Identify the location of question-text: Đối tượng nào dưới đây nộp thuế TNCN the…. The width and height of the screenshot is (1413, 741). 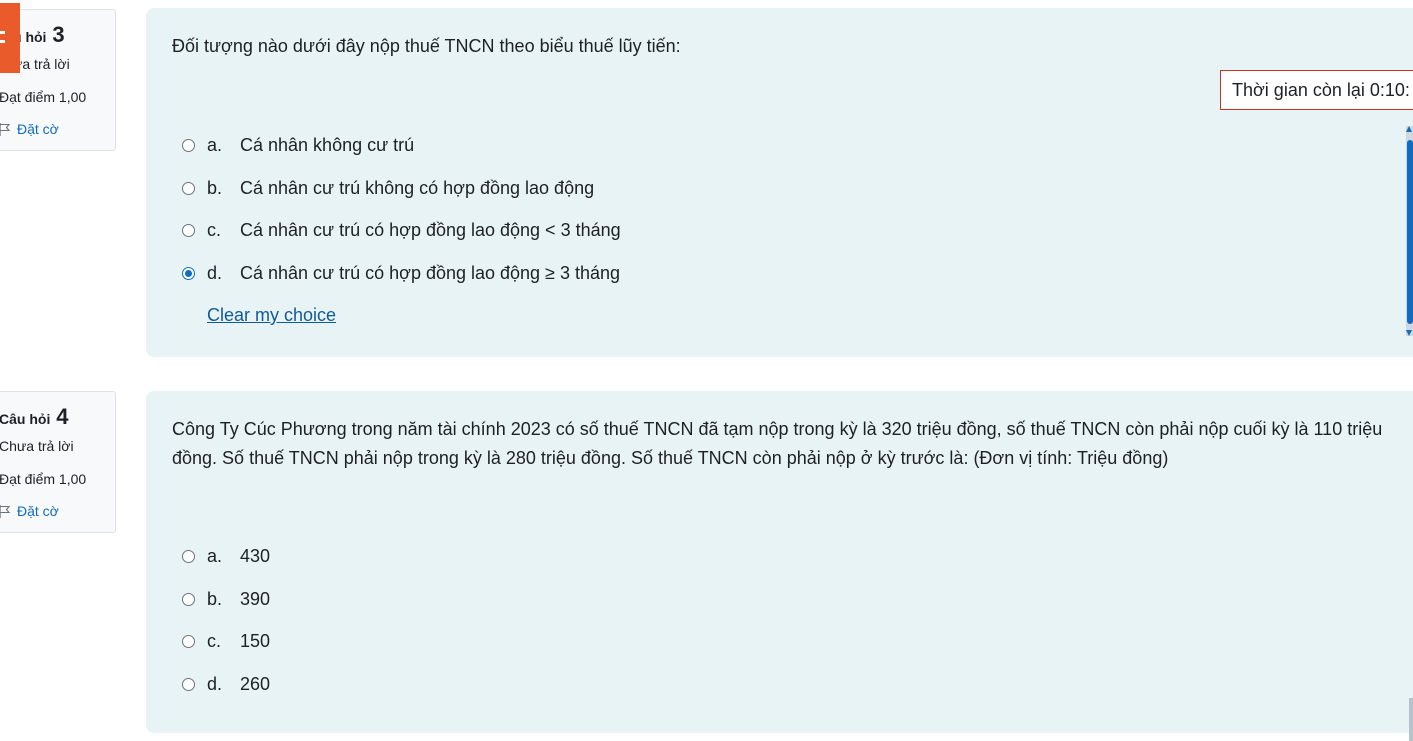
(426, 46).